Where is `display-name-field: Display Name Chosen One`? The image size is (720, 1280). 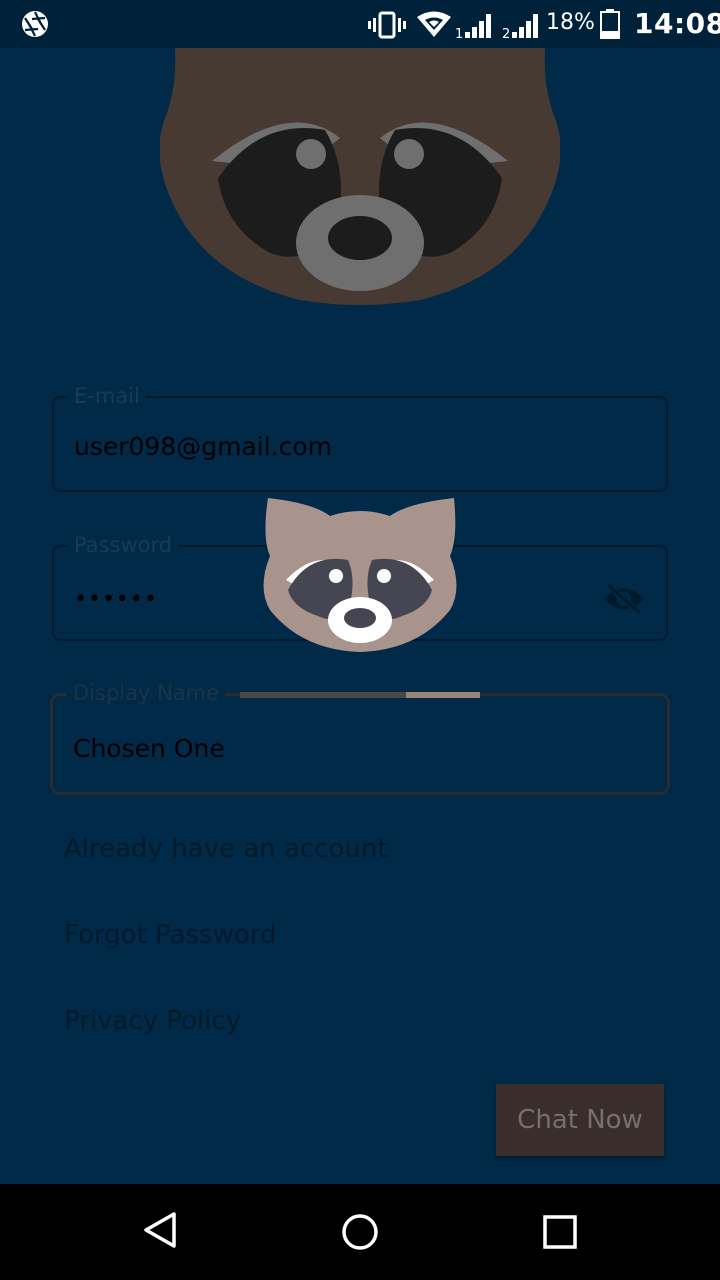
display-name-field: Display Name Chosen One is located at coordinates (360, 738).